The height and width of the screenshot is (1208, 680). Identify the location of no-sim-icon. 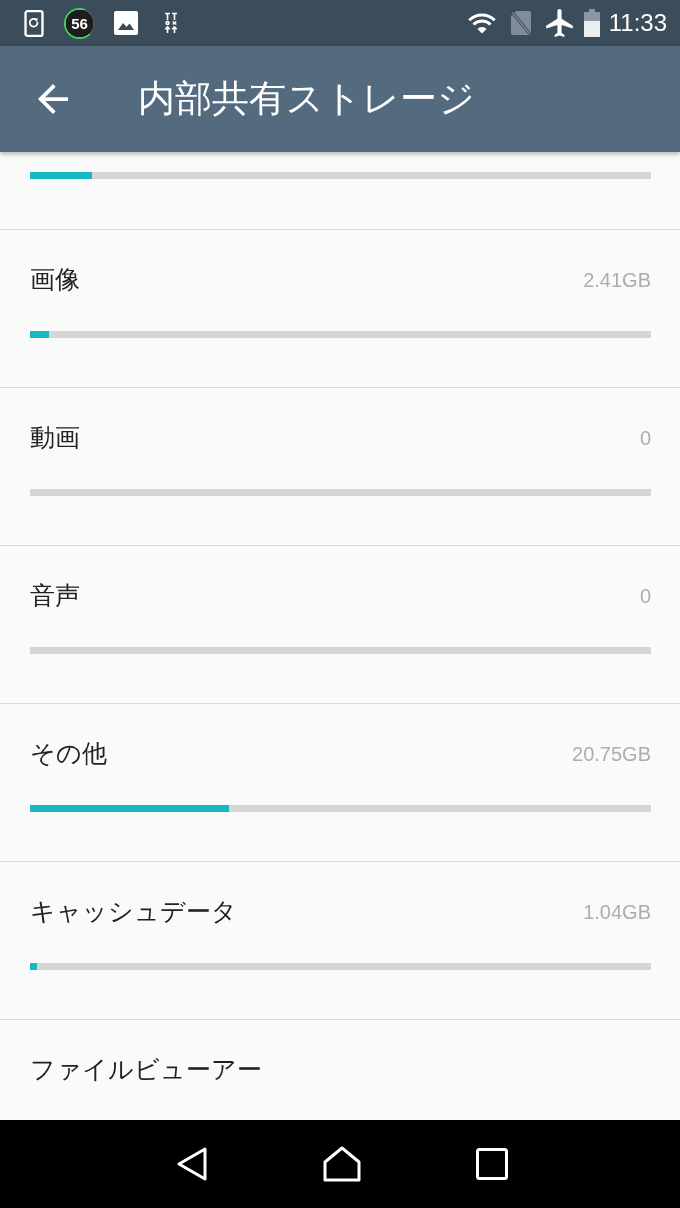
(520, 23).